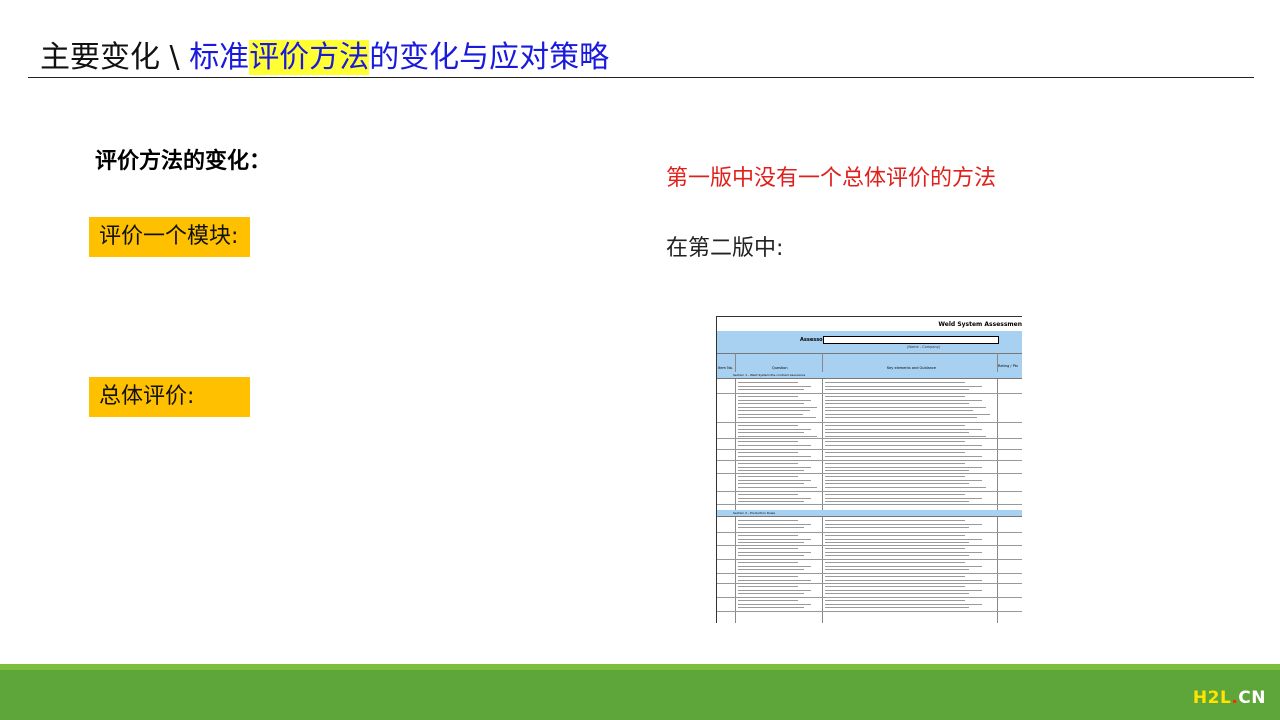  What do you see at coordinates (489, 57) in the screenshot?
I see `title-suffix: 的变化与应对策略` at bounding box center [489, 57].